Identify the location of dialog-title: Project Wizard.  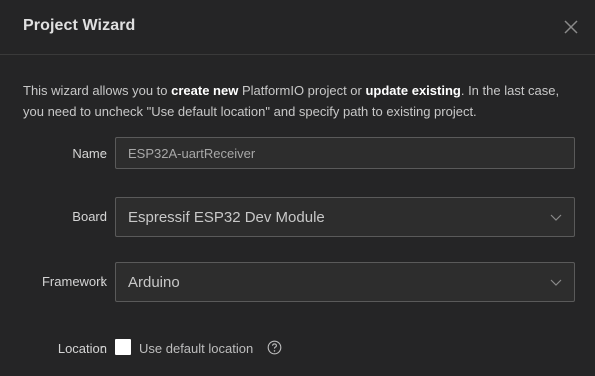
(79, 25).